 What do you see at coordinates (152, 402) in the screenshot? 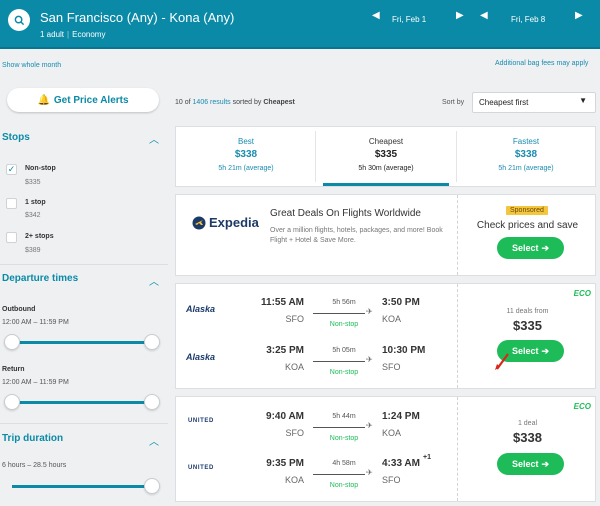
I see `return-slider-max-handle` at bounding box center [152, 402].